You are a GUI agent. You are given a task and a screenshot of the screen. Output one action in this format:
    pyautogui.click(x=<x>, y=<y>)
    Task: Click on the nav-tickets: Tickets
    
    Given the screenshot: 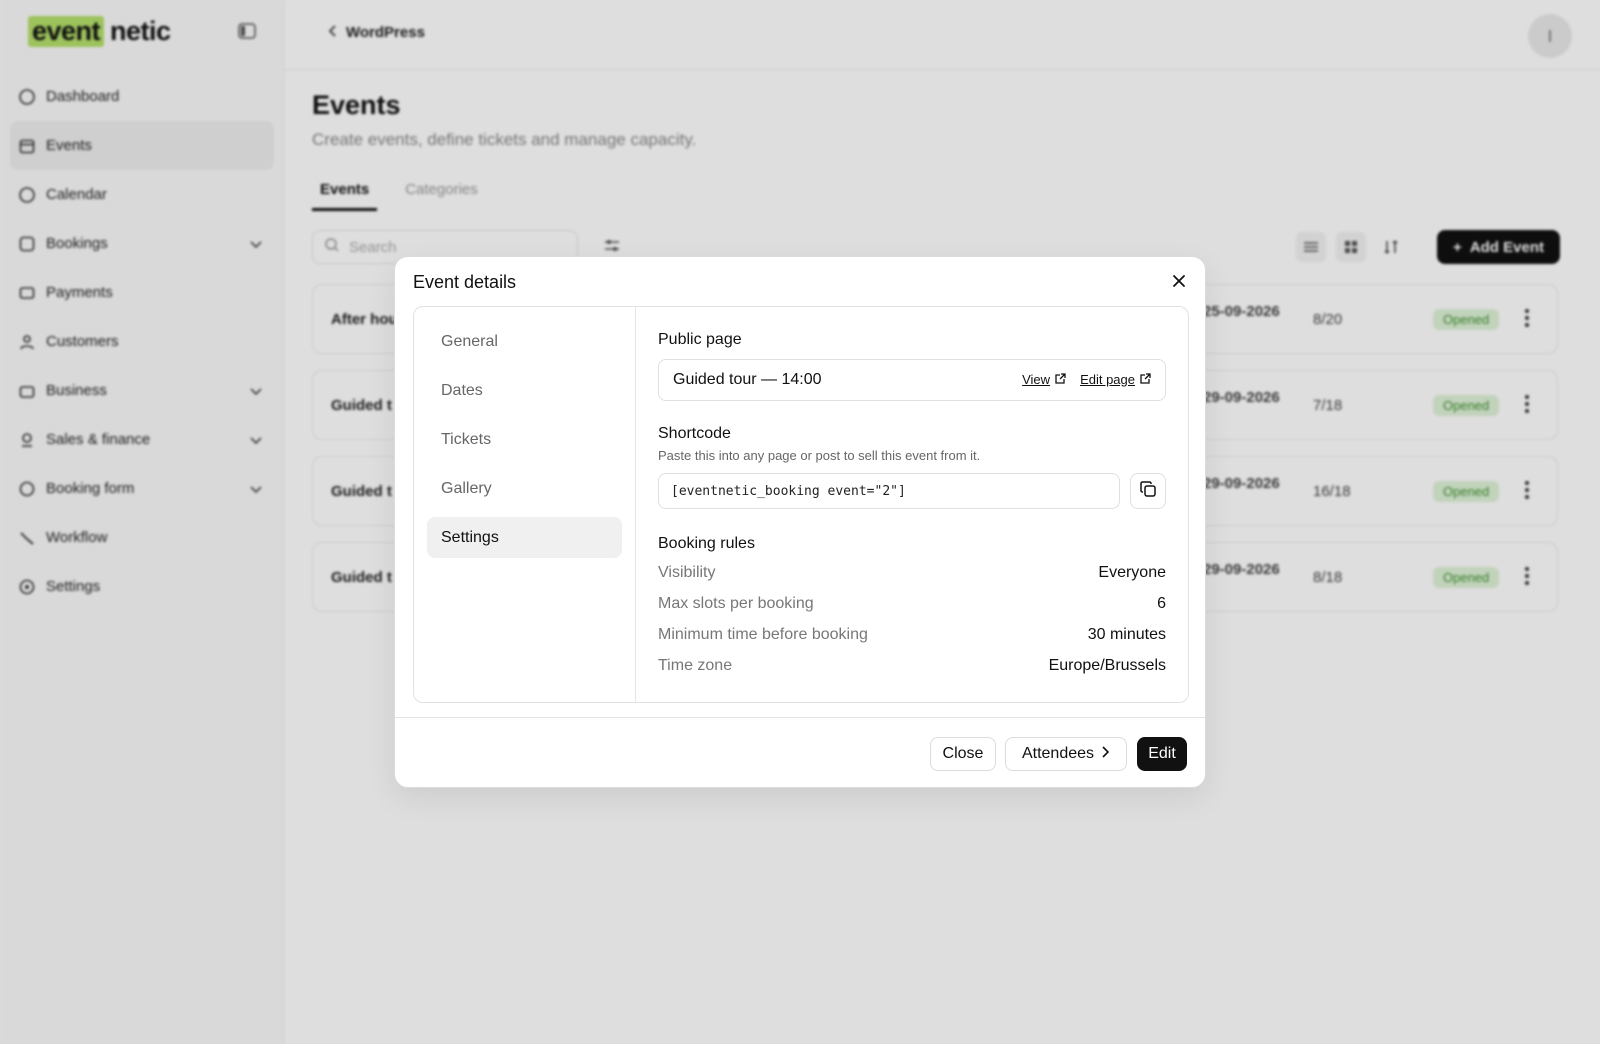 What is the action you would take?
    pyautogui.click(x=524, y=439)
    